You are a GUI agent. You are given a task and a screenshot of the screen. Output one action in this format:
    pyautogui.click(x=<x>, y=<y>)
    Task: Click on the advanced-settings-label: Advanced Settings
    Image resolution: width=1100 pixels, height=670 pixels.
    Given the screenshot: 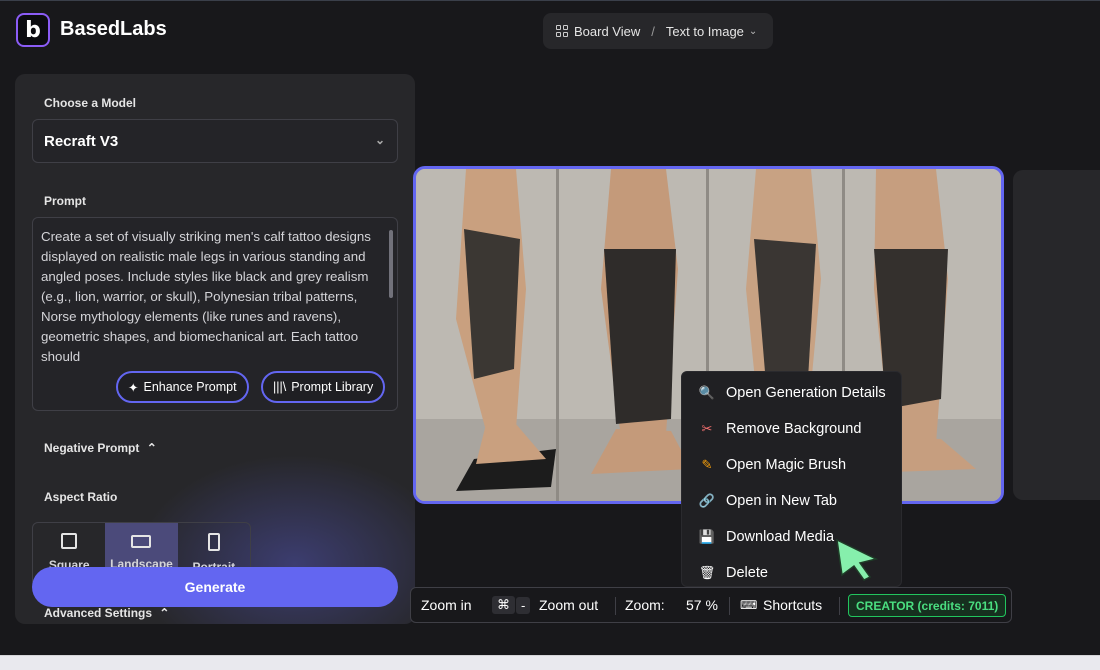 What is the action you would take?
    pyautogui.click(x=98, y=613)
    